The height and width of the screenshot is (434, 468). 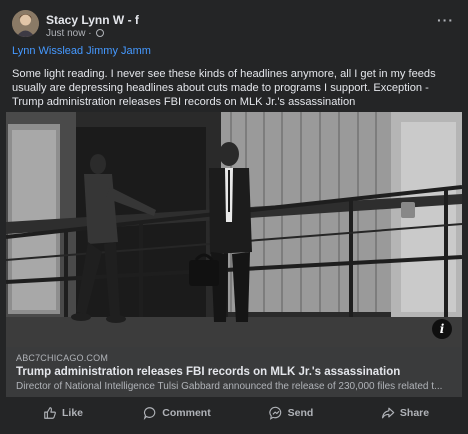 I want to click on comment-button: Comment, so click(x=177, y=413).